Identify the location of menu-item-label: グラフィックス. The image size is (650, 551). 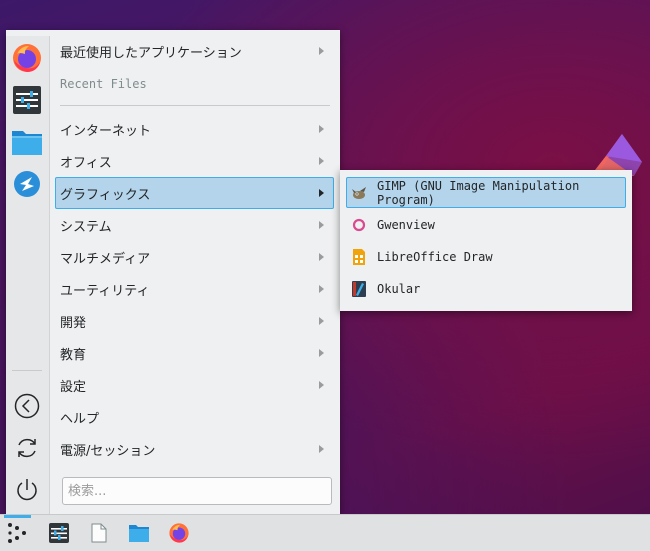
(105, 195).